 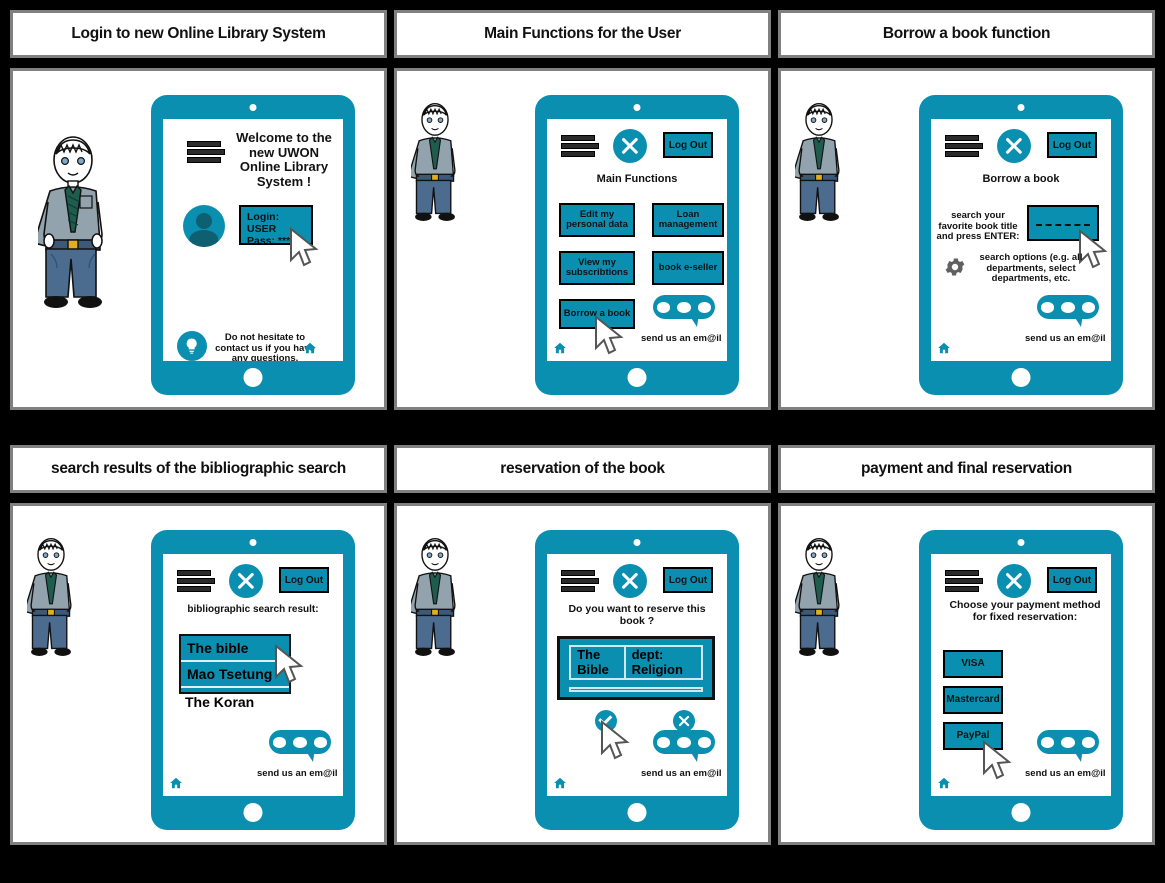 What do you see at coordinates (684, 721) in the screenshot?
I see `cancel-x-icon` at bounding box center [684, 721].